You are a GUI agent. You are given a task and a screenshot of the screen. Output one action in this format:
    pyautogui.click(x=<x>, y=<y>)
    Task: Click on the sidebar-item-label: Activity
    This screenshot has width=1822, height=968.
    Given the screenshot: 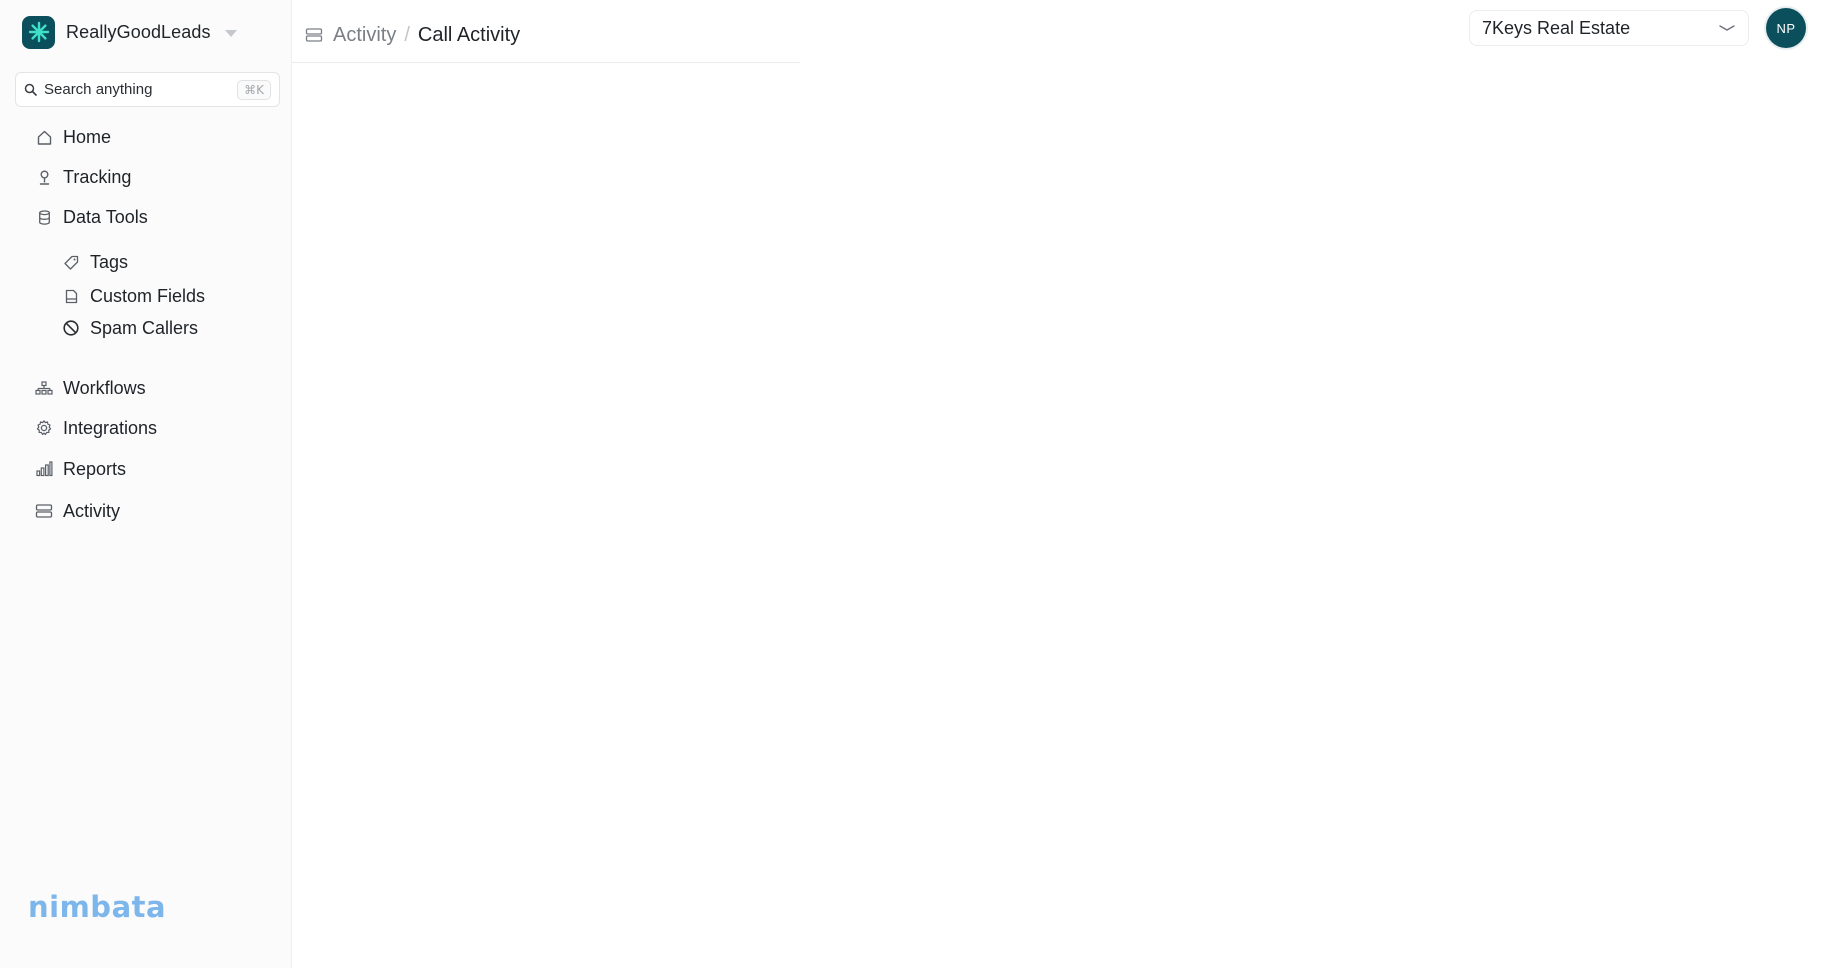 What is the action you would take?
    pyautogui.click(x=92, y=510)
    